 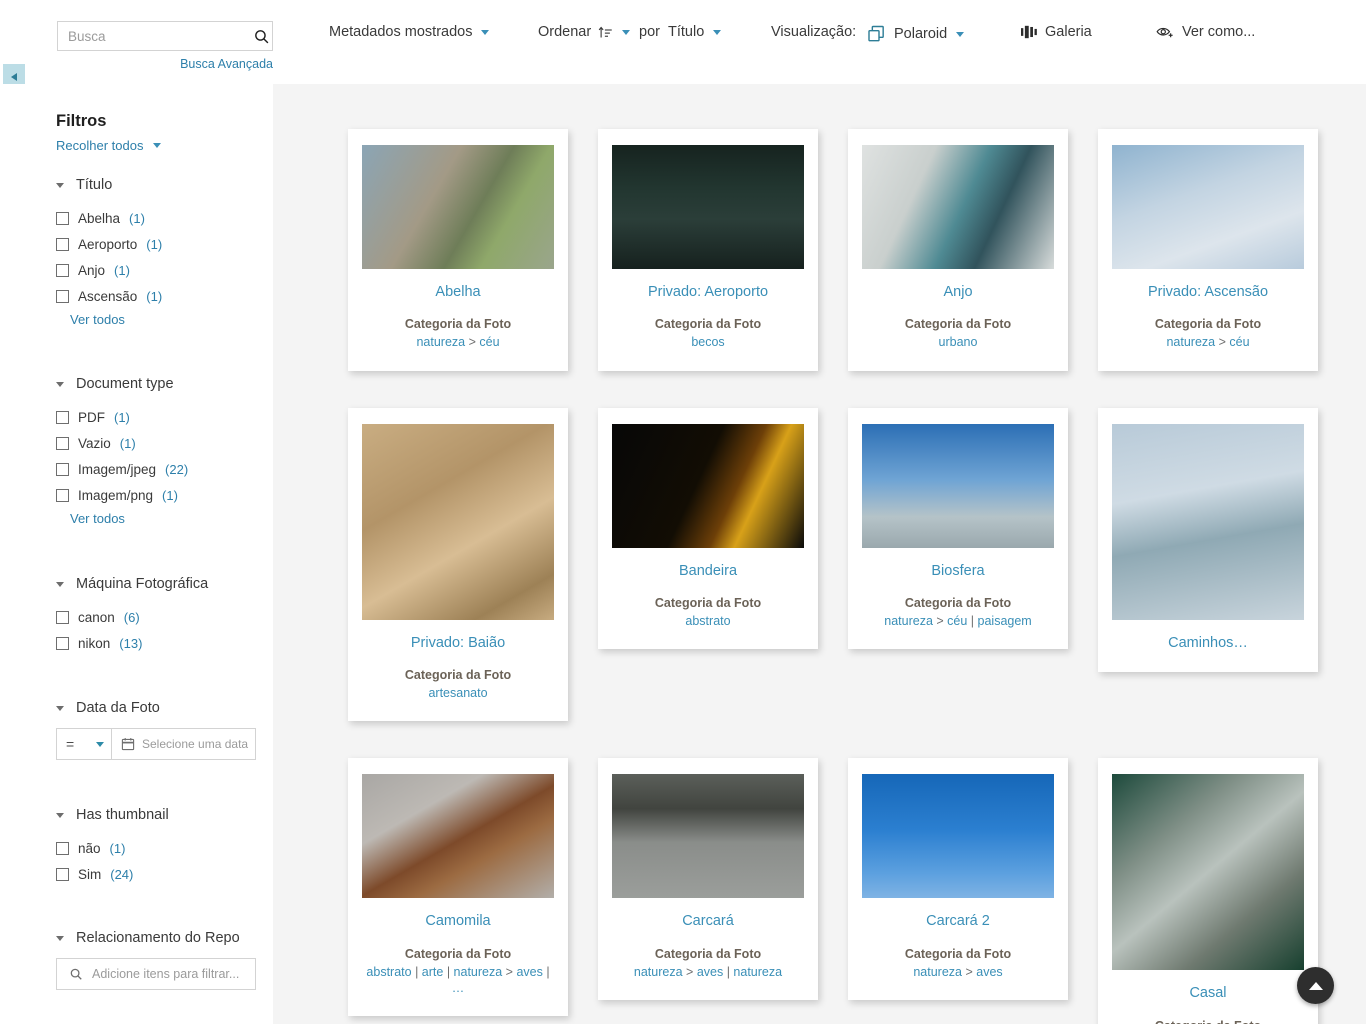 I want to click on facet-option: Imagem/jpeg (22), so click(x=161, y=469).